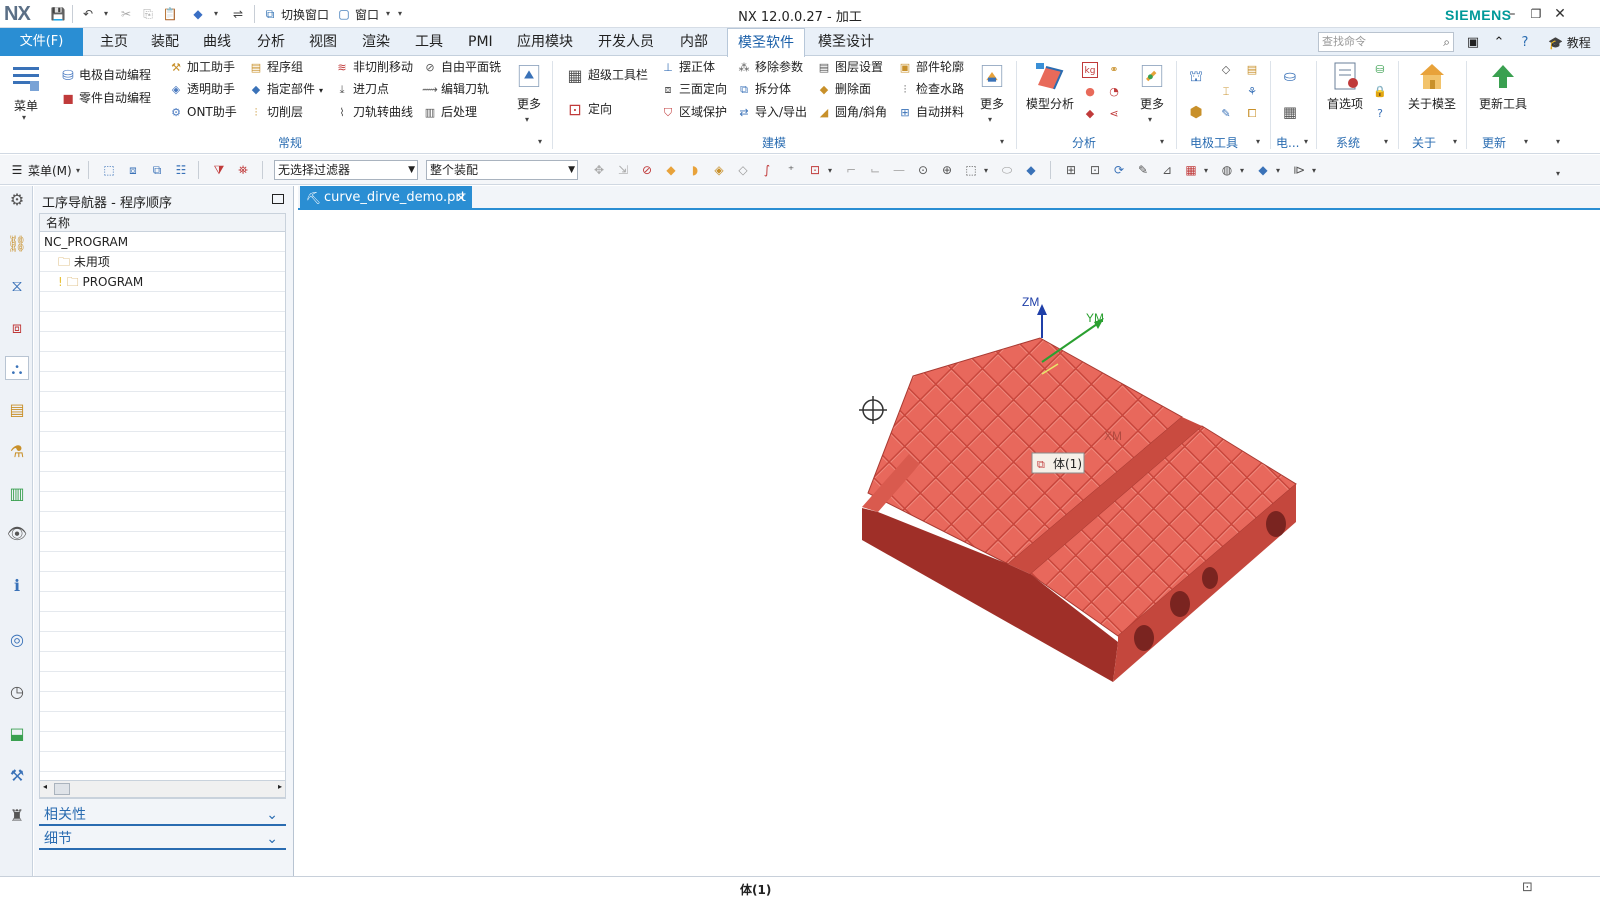  What do you see at coordinates (529, 86) in the screenshot?
I see `normal-more-button: 更多` at bounding box center [529, 86].